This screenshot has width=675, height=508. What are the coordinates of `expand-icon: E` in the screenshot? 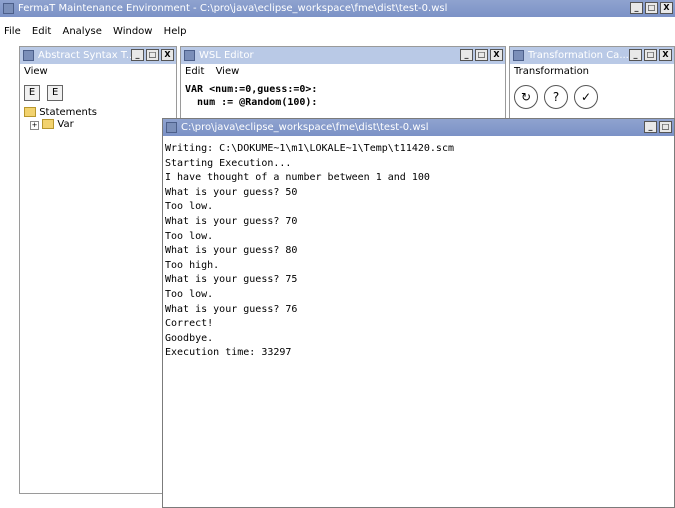 It's located at (32, 93).